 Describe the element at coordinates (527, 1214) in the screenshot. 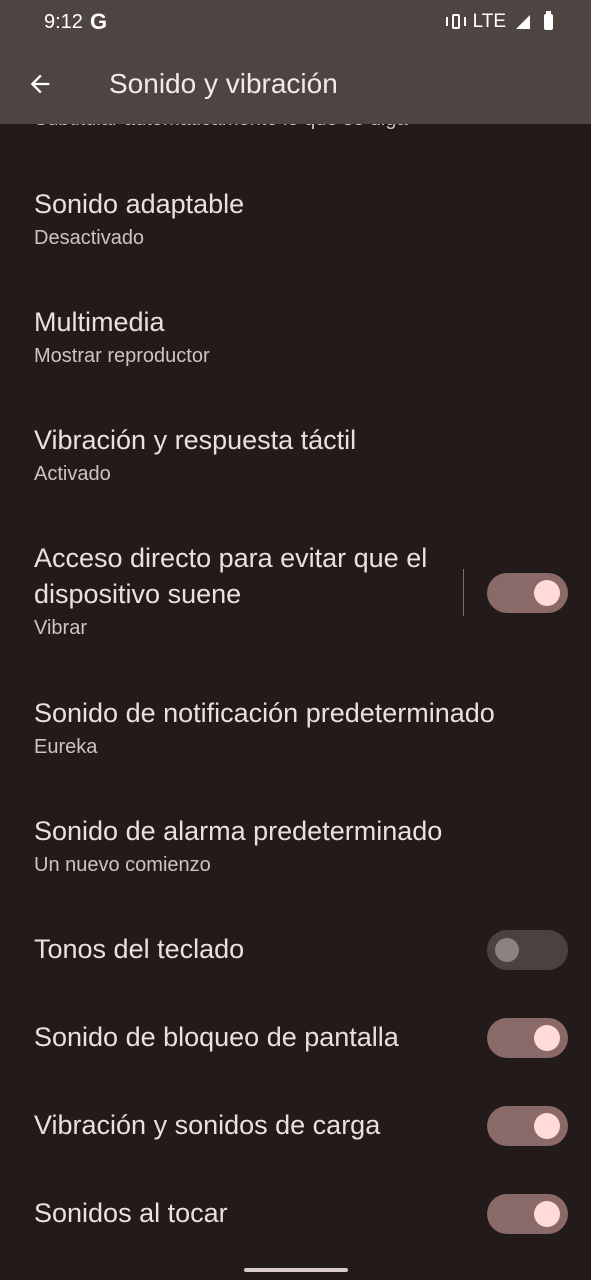

I see `toggle-sonidos-tocar` at that location.